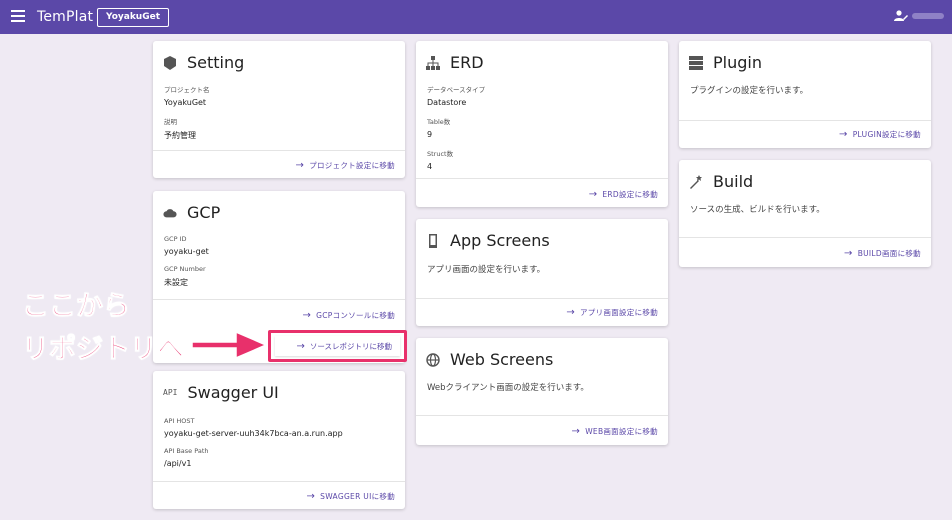  I want to click on project-settings-link: → プロジェクト設定に移動, so click(346, 165).